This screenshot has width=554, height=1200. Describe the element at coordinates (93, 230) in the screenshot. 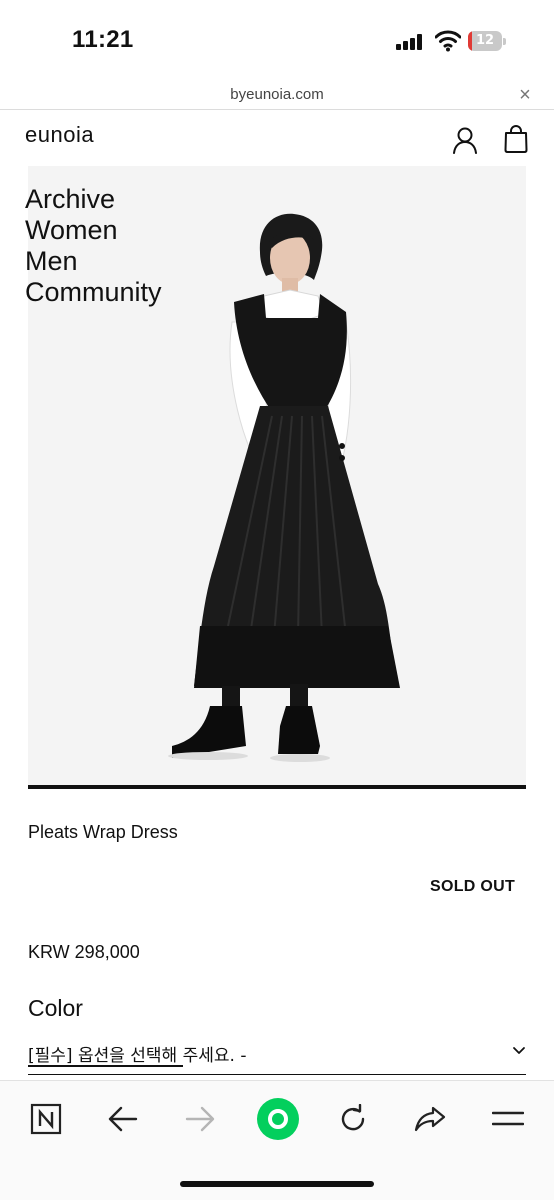

I see `menu-item-women: Women` at that location.